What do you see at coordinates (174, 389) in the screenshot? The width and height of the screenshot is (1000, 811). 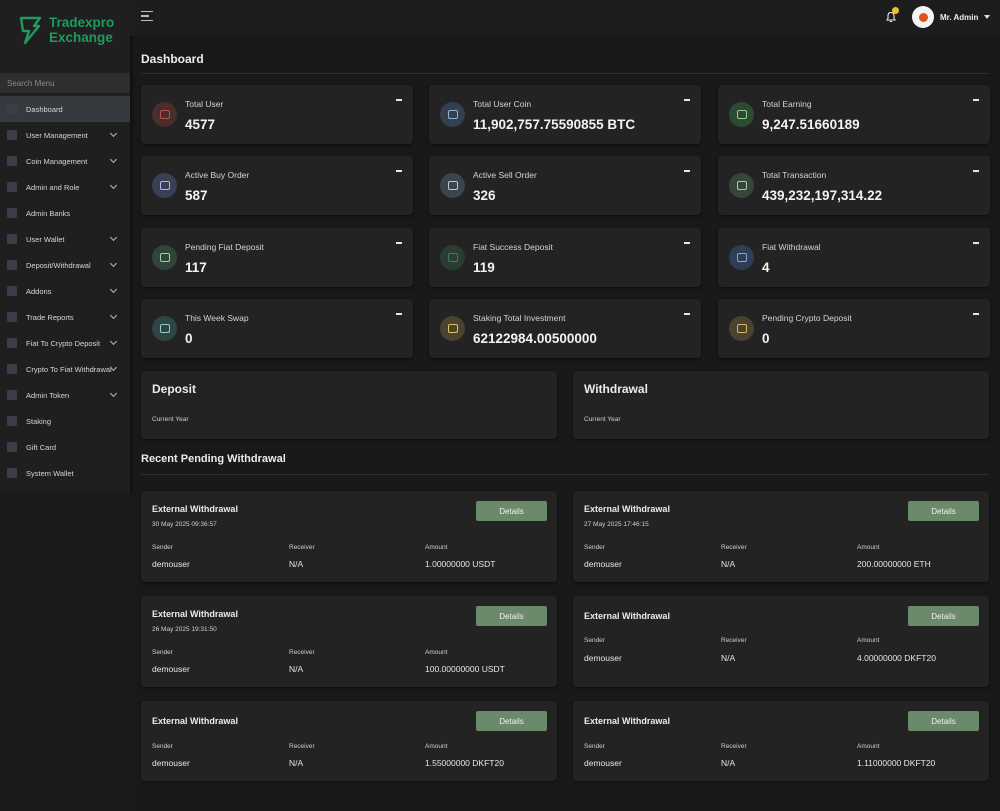 I see `deposit-chart-title: Deposit` at bounding box center [174, 389].